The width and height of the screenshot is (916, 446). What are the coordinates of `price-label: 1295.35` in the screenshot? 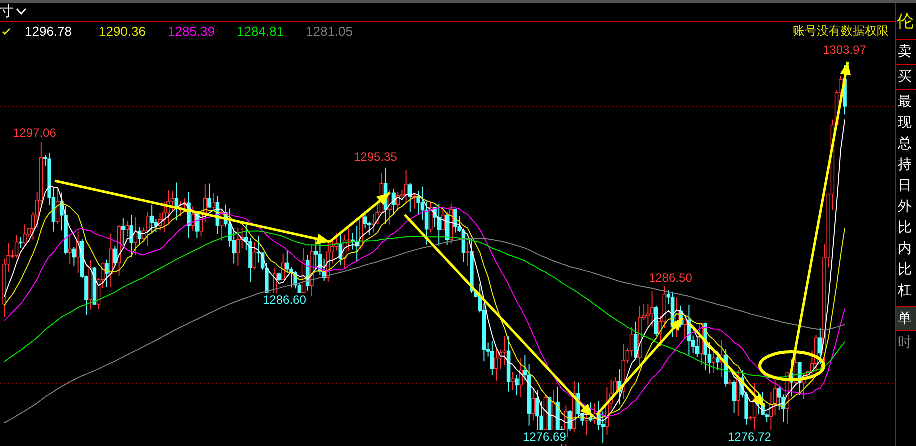 It's located at (375, 157).